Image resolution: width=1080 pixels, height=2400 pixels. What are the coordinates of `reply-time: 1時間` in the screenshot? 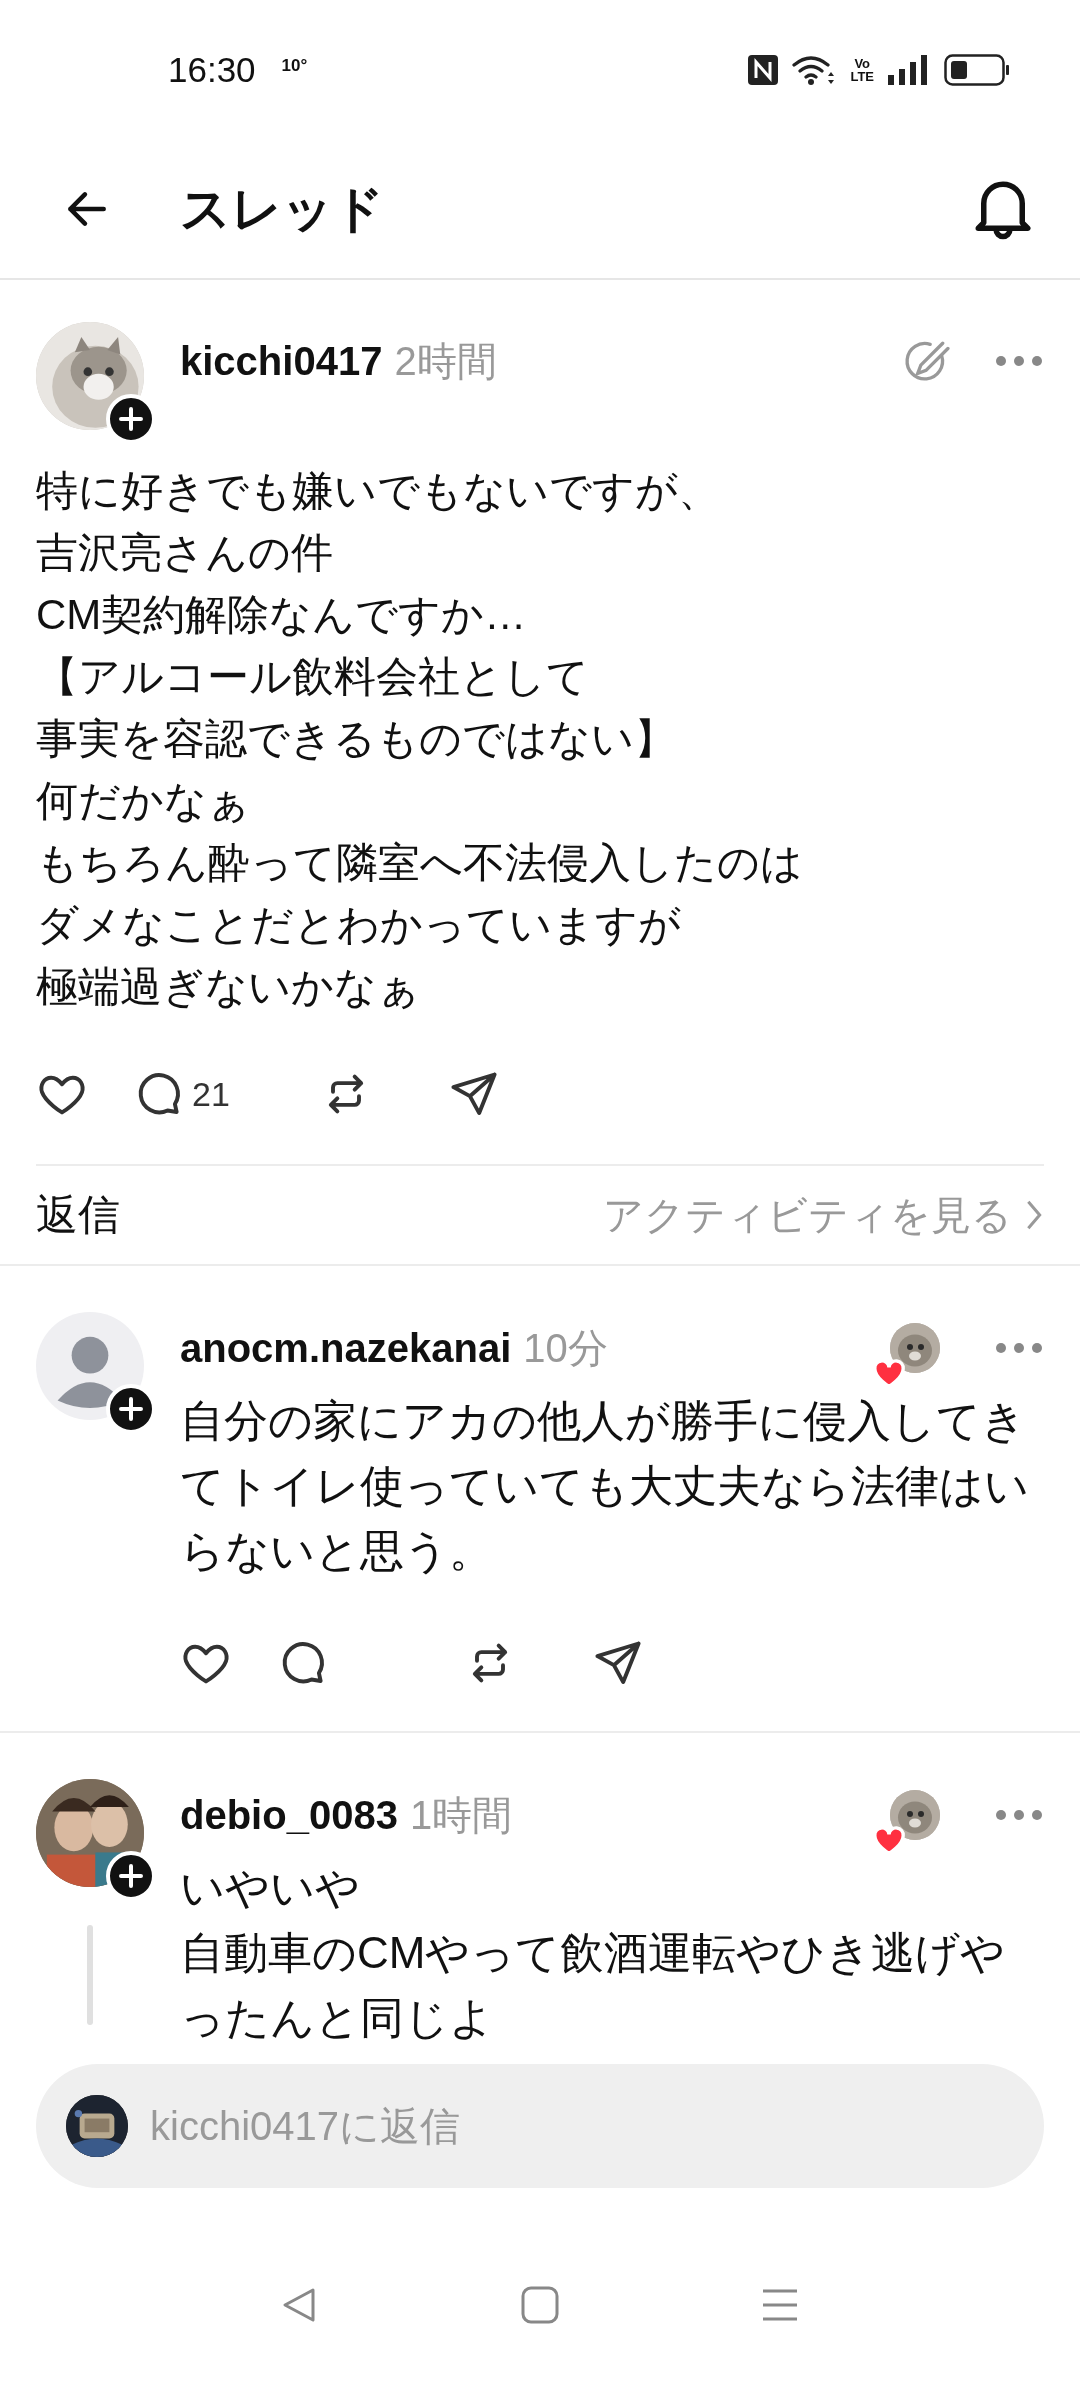 It's located at (461, 1815).